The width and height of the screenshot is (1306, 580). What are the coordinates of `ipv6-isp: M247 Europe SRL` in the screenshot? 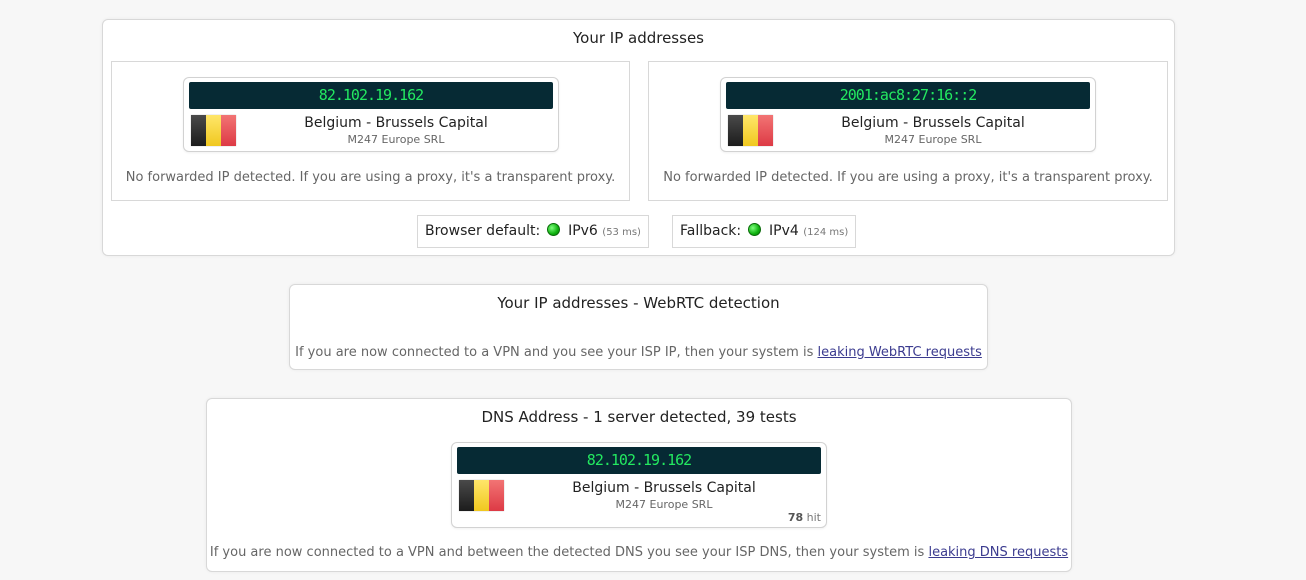 It's located at (933, 139).